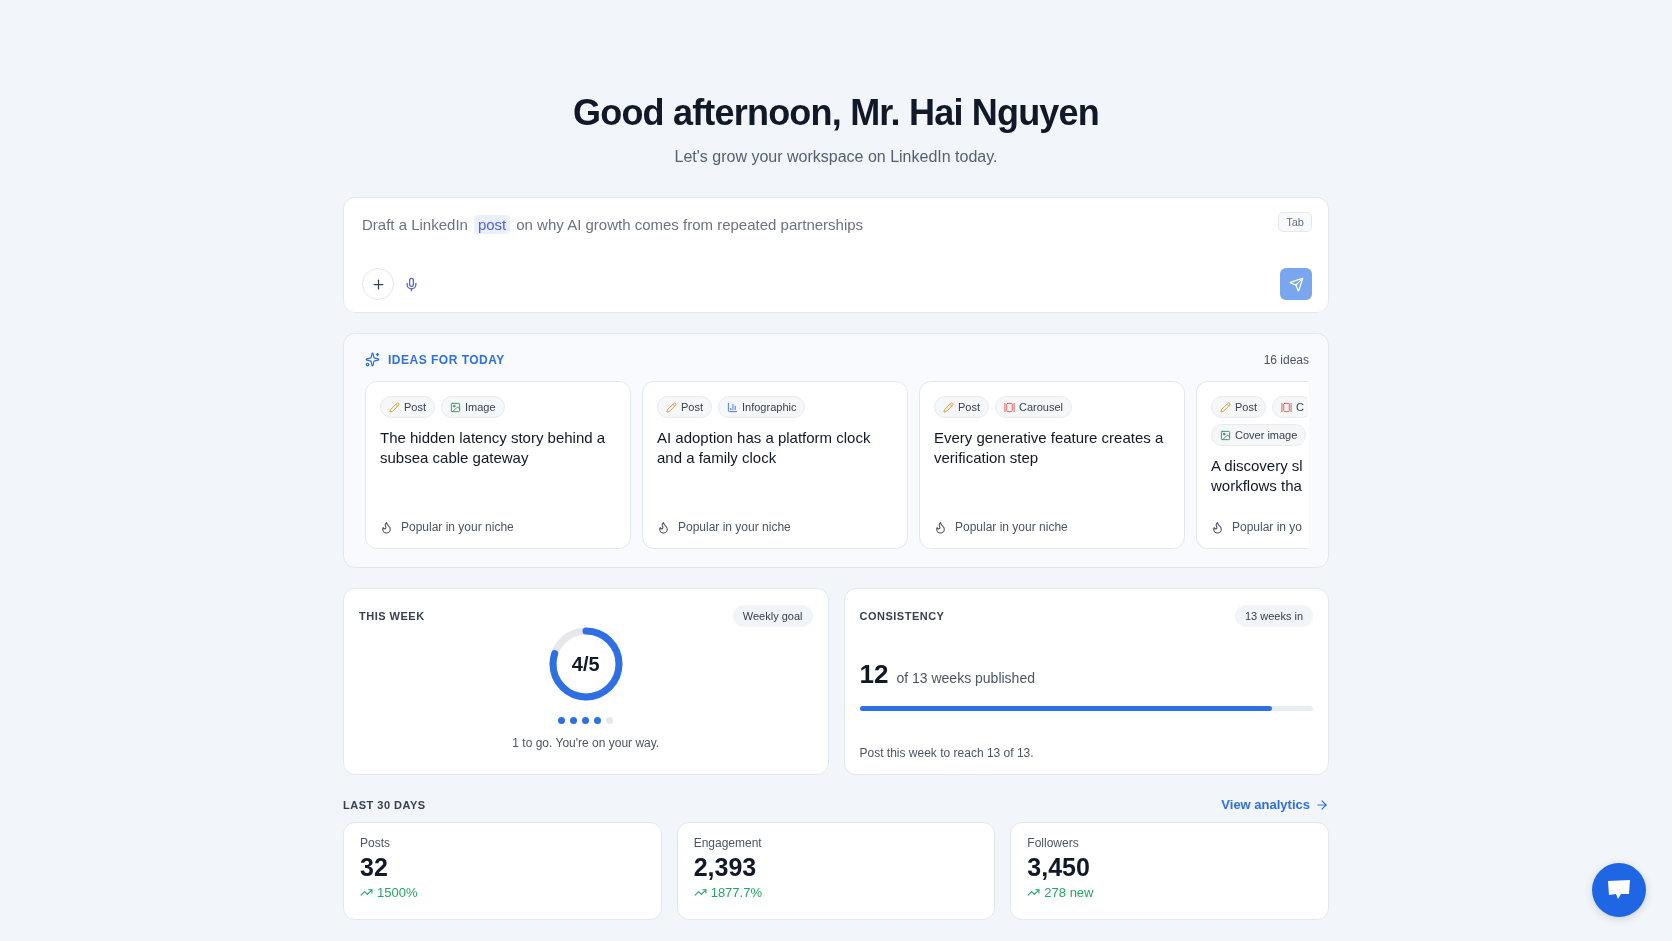  What do you see at coordinates (1053, 843) in the screenshot?
I see `metric-label: Followers` at bounding box center [1053, 843].